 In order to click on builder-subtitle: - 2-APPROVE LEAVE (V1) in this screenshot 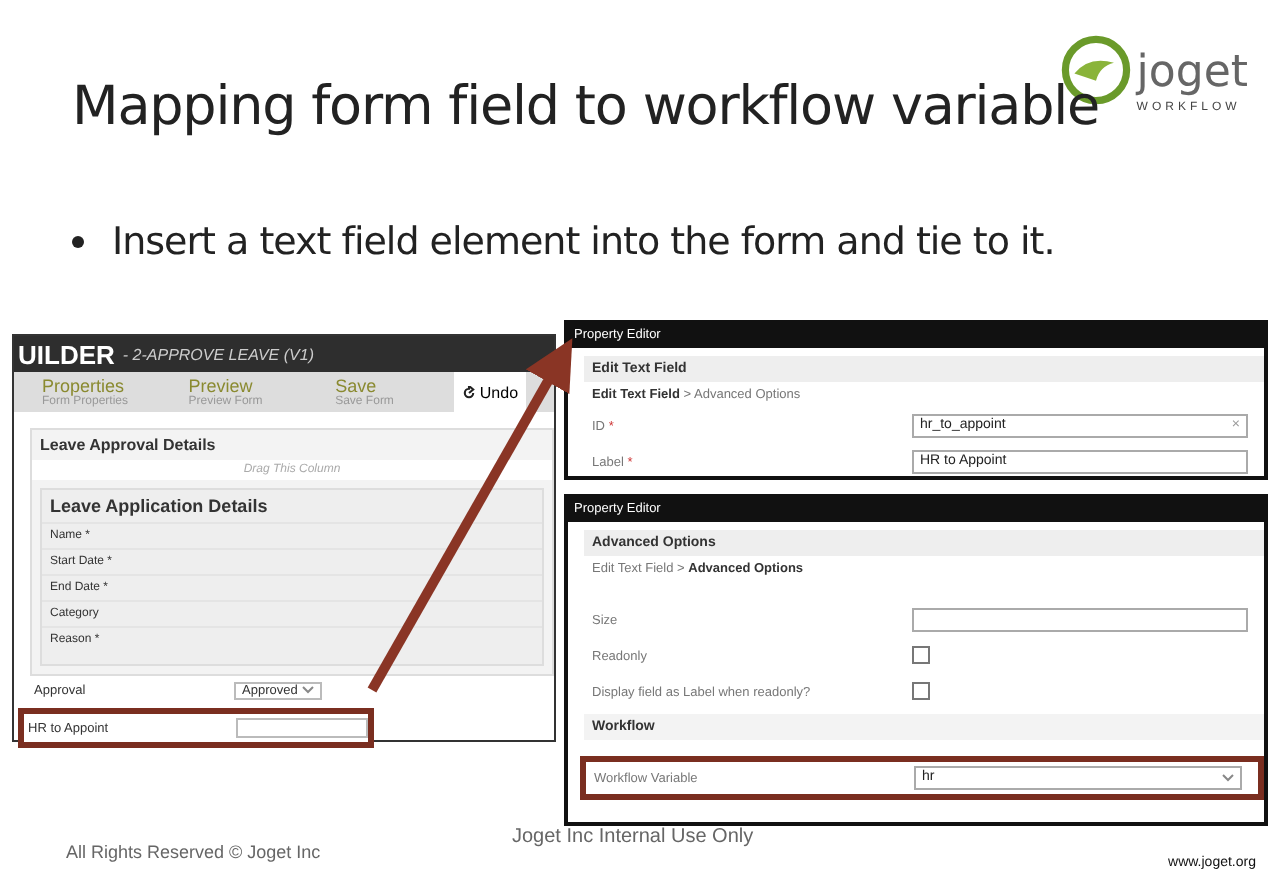, I will do `click(218, 354)`.